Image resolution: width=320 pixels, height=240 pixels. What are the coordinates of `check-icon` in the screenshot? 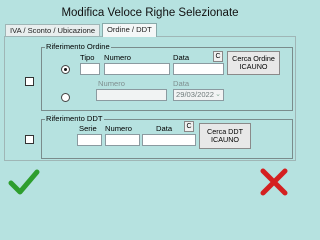 It's located at (24, 182).